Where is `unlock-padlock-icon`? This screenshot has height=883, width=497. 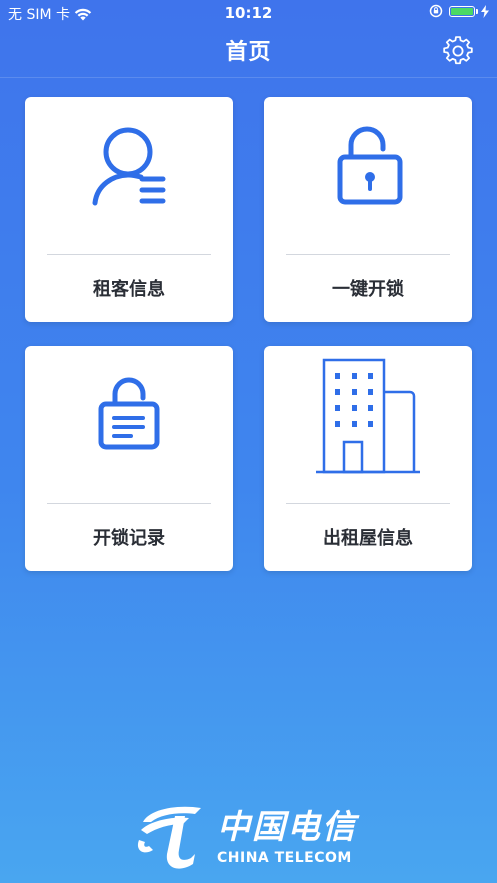 unlock-padlock-icon is located at coordinates (370, 165).